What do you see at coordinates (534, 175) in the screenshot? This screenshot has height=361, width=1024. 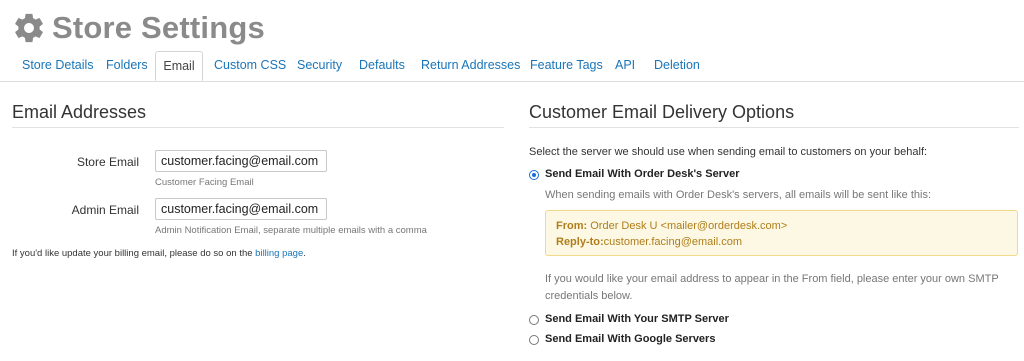 I see `radio-order-desk-server` at bounding box center [534, 175].